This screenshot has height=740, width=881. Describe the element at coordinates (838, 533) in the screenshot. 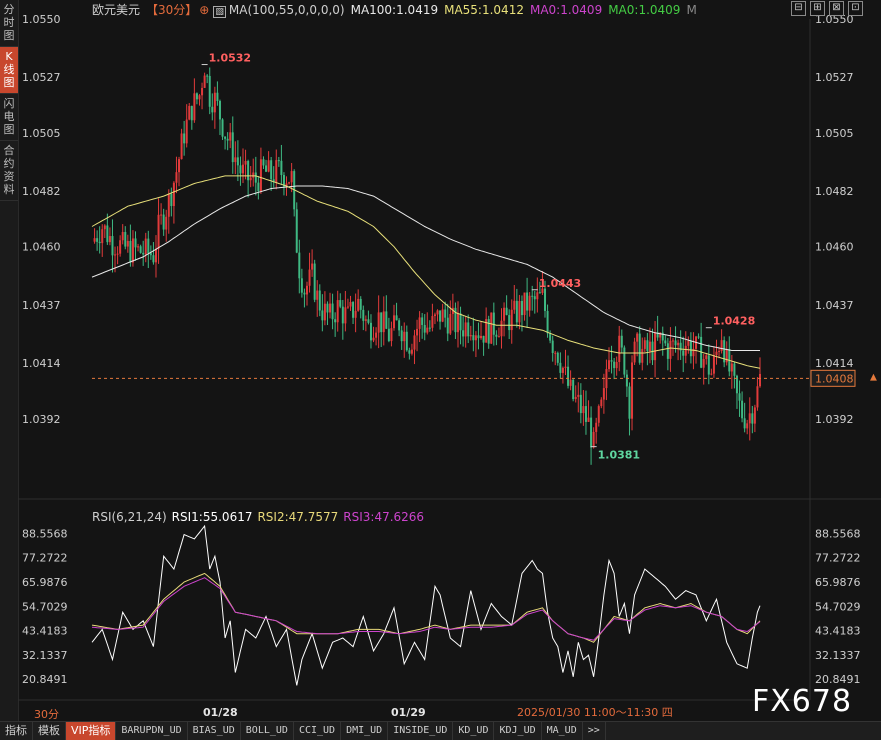

I see `rsi-tick-right: 88.5568` at that location.